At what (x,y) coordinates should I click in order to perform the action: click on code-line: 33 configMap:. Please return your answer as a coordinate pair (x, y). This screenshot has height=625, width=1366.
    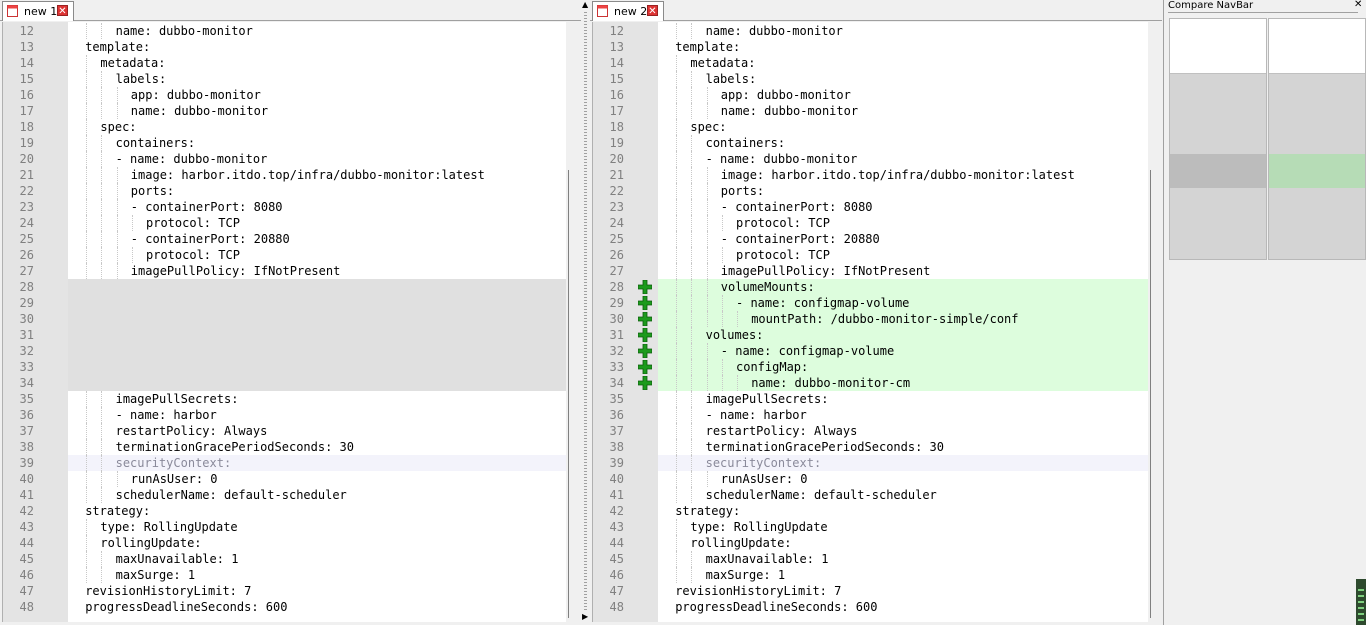
    Looking at the image, I should click on (871, 367).